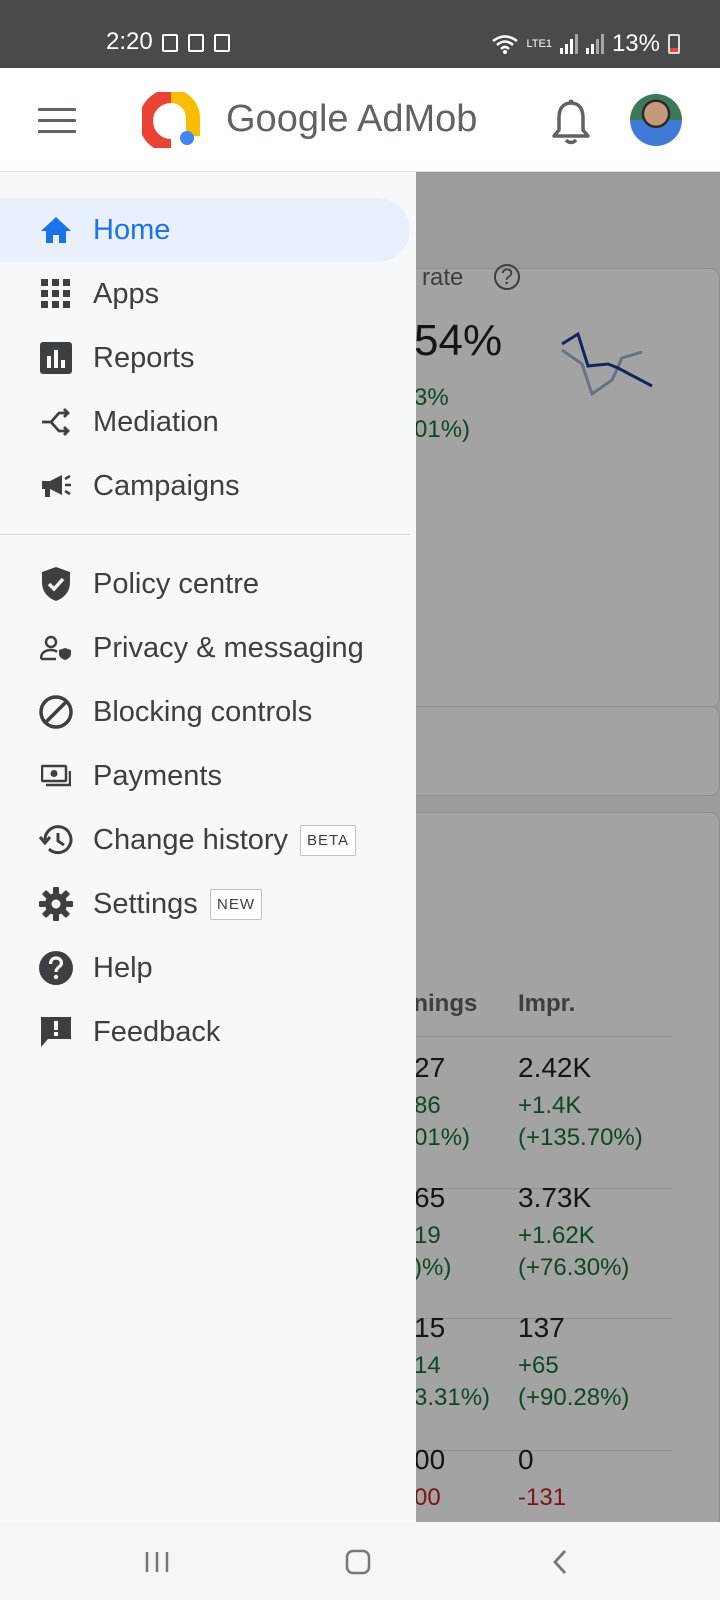 This screenshot has height=1600, width=720. Describe the element at coordinates (56, 486) in the screenshot. I see `megaphone-icon` at that location.